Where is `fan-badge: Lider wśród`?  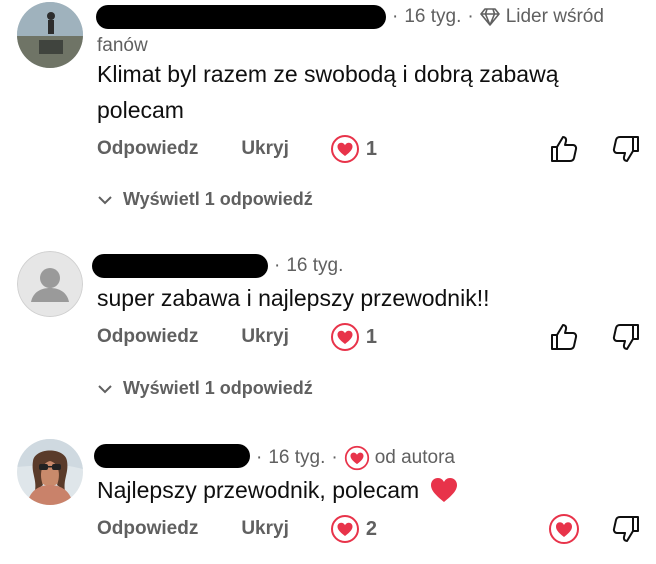 fan-badge: Lider wśród is located at coordinates (541, 17).